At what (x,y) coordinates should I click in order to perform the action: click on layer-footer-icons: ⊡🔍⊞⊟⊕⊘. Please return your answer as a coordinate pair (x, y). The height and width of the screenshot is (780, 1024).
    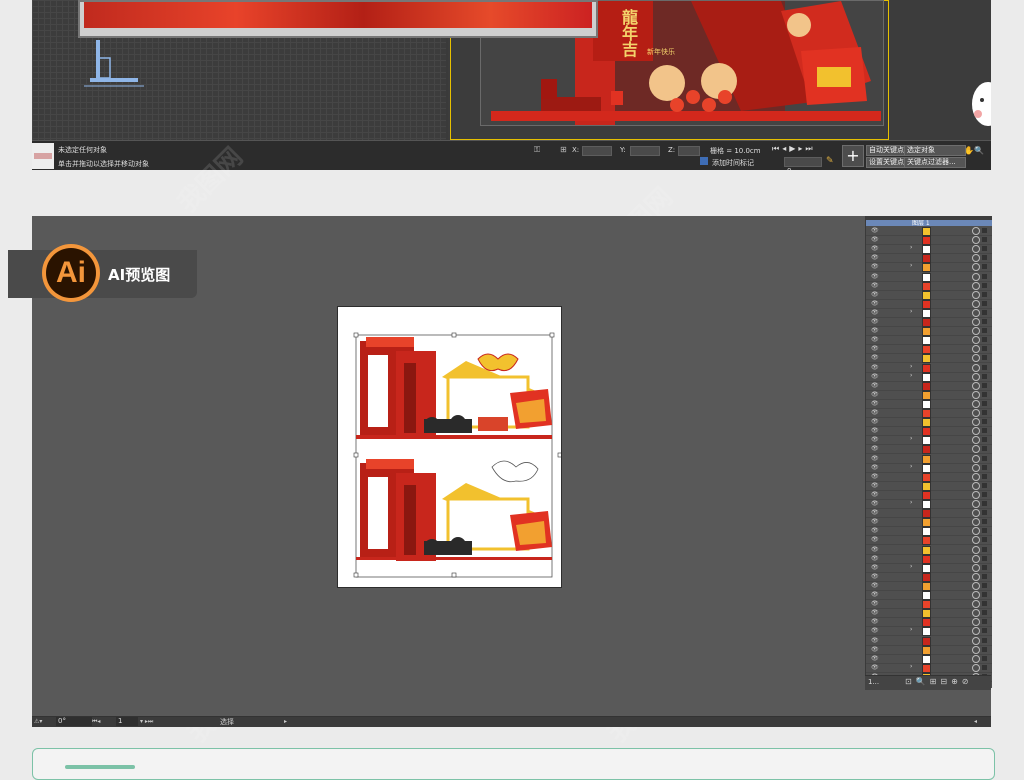
    Looking at the image, I should click on (938, 681).